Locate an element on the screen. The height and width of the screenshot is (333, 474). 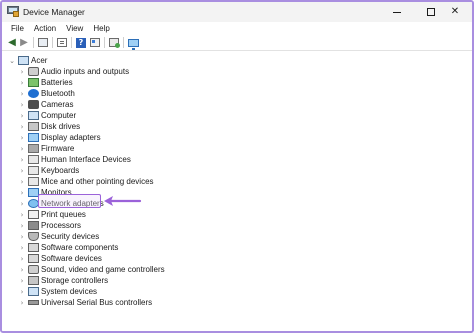
tree-category-label: Computer is located at coordinates (59, 115).